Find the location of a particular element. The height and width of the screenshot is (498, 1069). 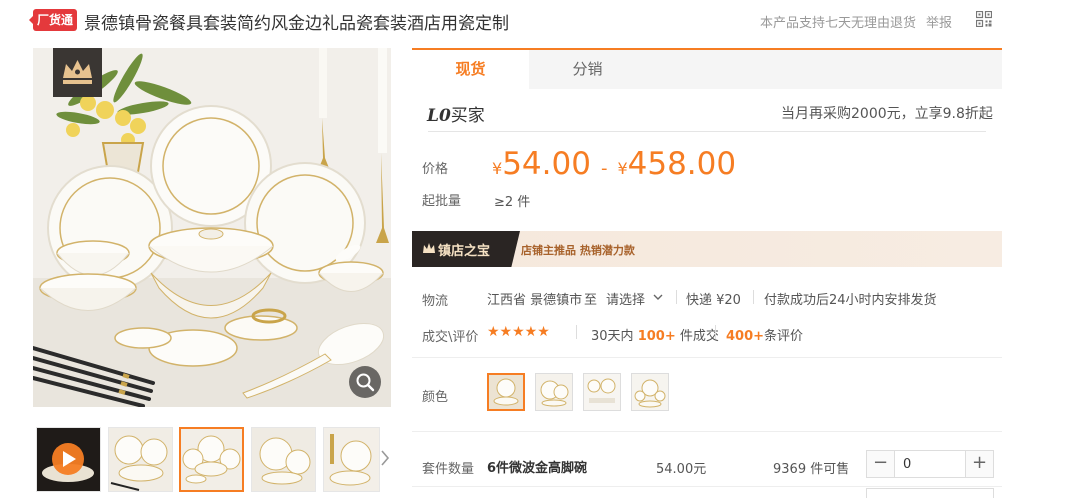

thumbnail-5-image is located at coordinates (351, 459).